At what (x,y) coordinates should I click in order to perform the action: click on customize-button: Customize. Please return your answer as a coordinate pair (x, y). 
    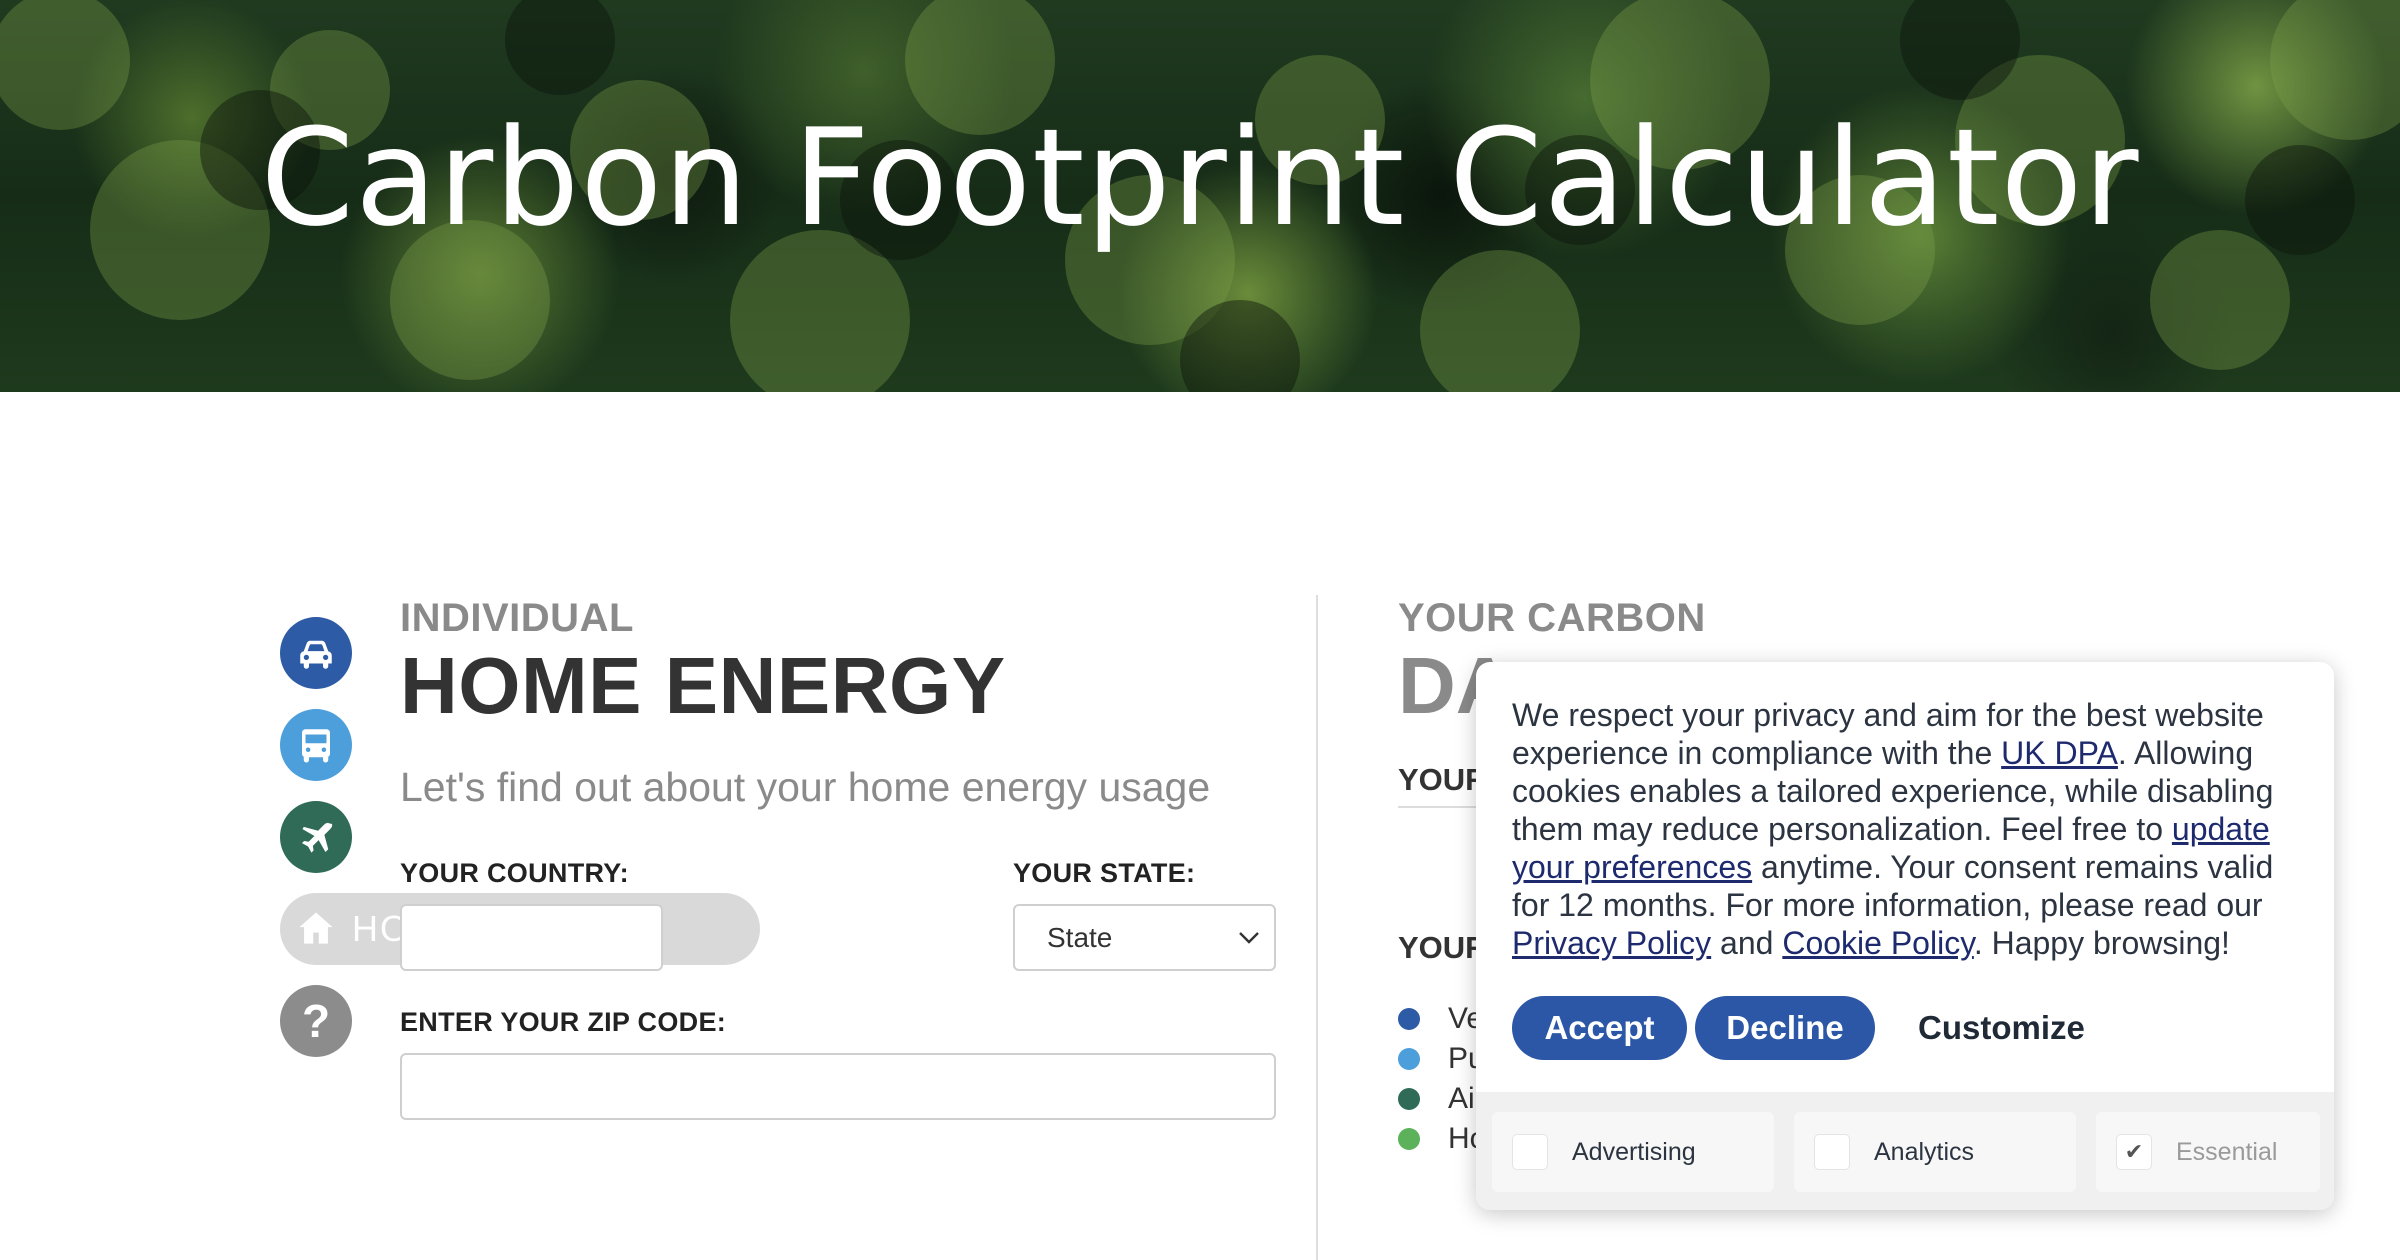
    Looking at the image, I should click on (2001, 1028).